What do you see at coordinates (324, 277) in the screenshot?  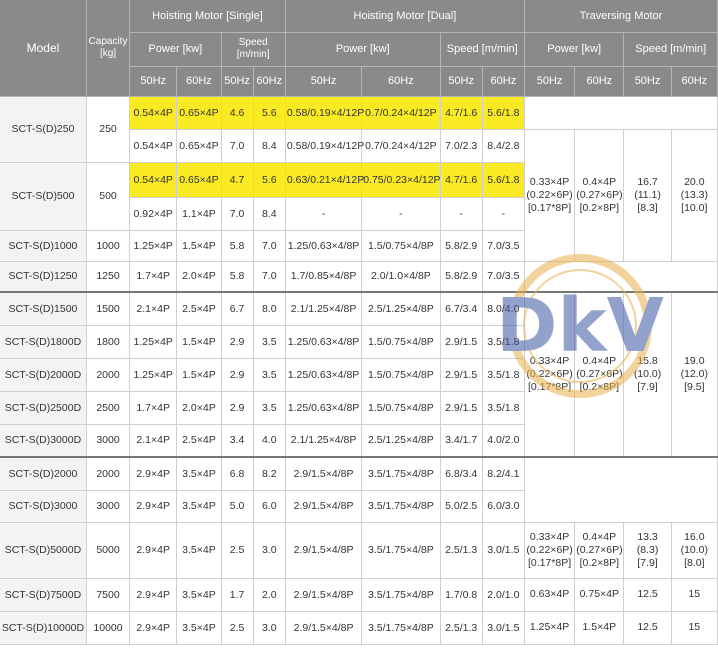 I see `dual-power-50hz: 1.7/0.85×4/8P` at bounding box center [324, 277].